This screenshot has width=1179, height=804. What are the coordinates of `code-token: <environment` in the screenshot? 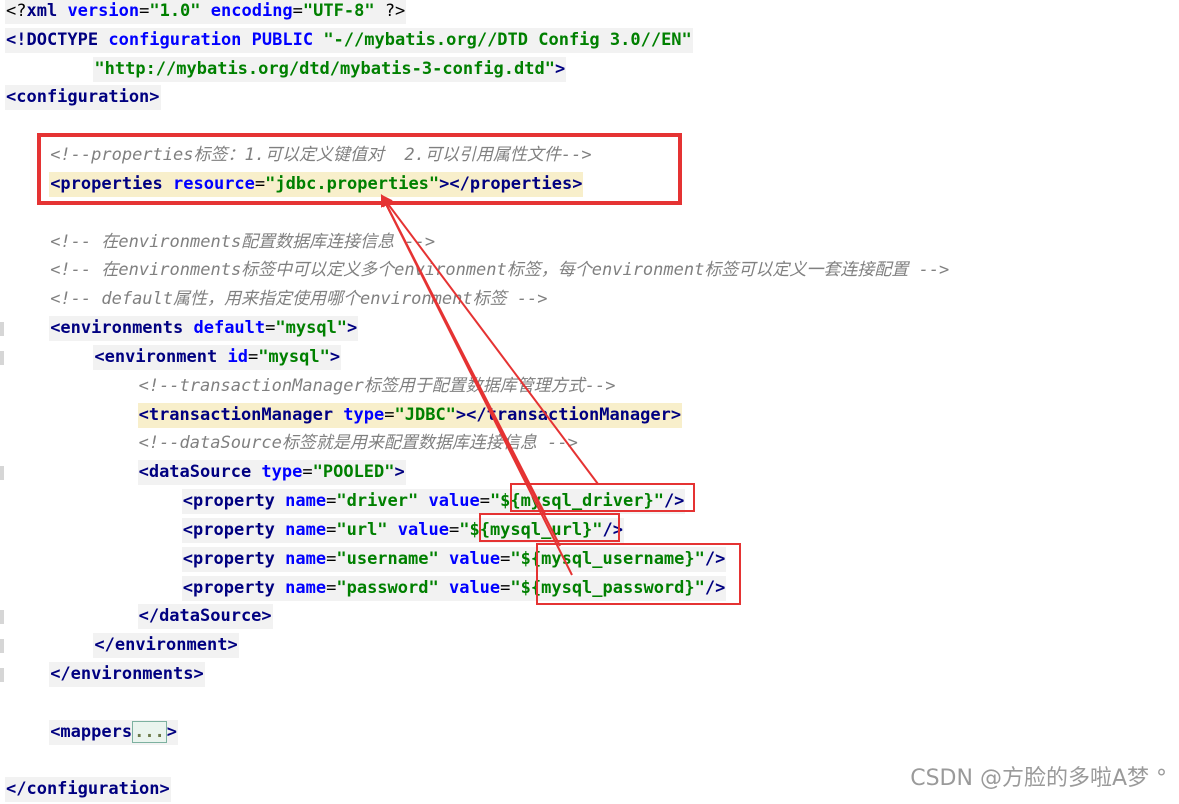 It's located at (161, 356).